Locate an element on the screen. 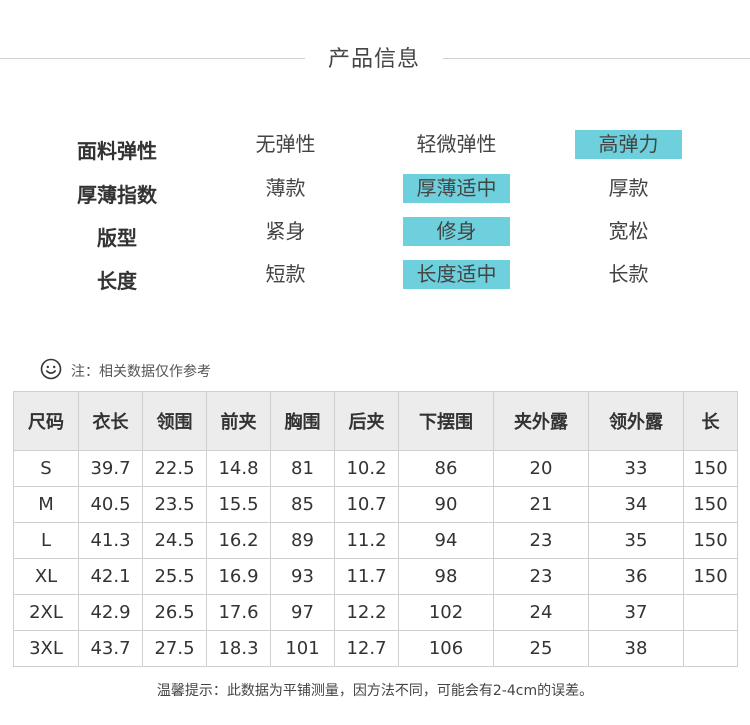  table-cell: 40.5 is located at coordinates (110, 504).